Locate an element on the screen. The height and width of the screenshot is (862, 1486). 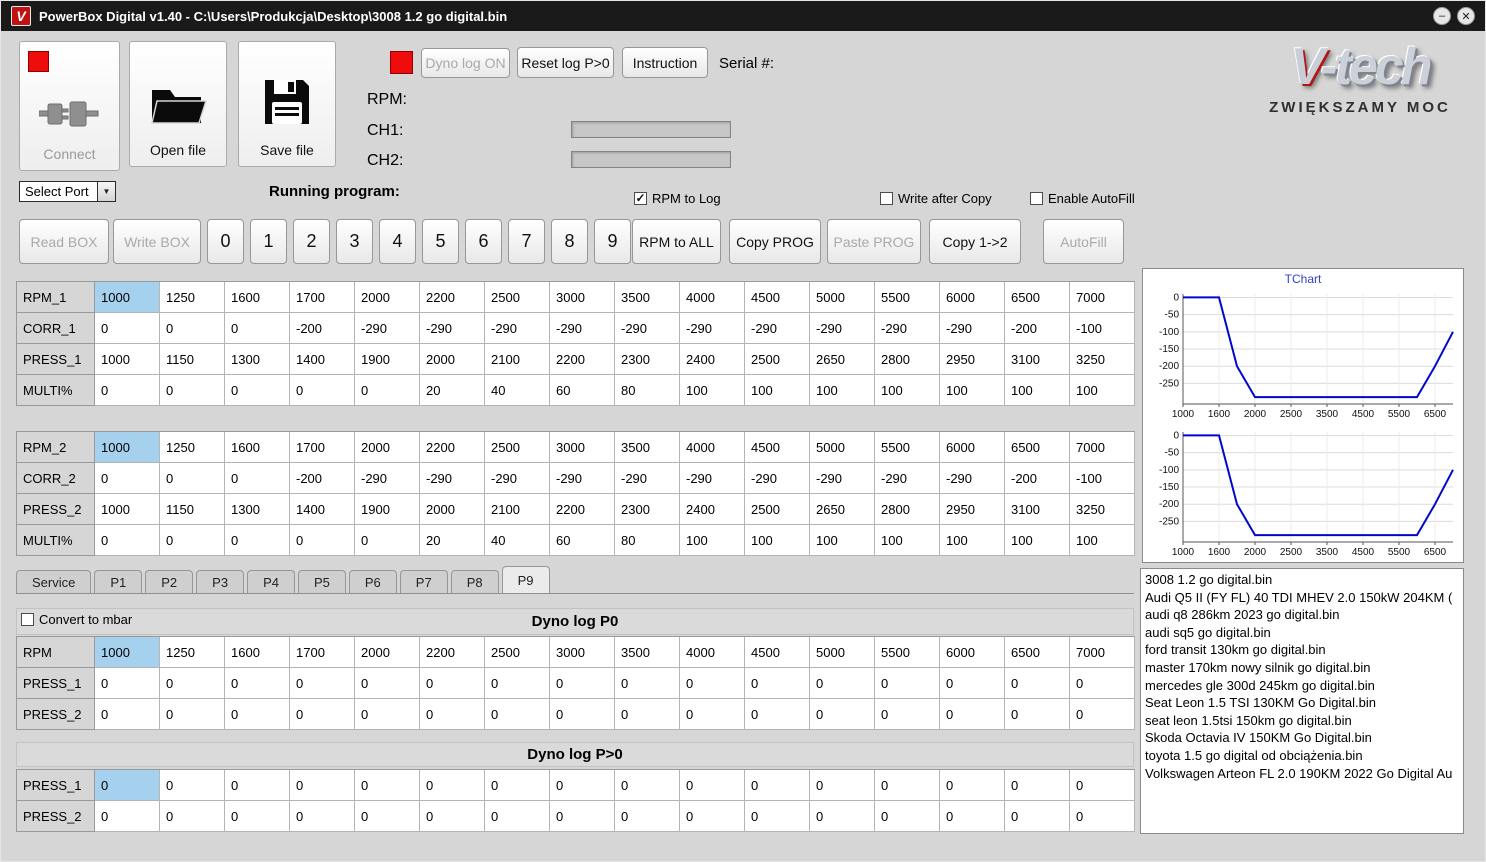
grid-cell: 2200 is located at coordinates (452, 447).